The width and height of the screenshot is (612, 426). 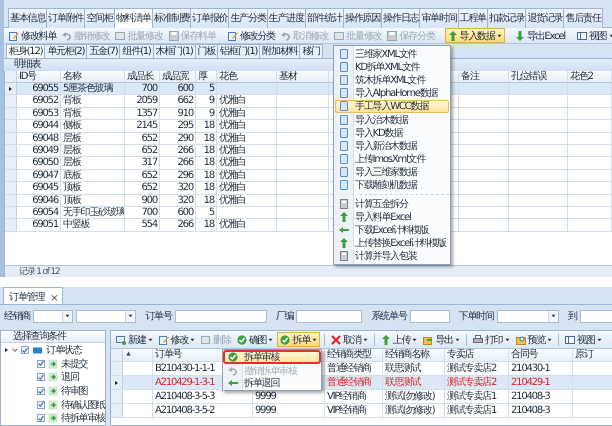 I want to click on toolbar-button: 修改, so click(x=177, y=340).